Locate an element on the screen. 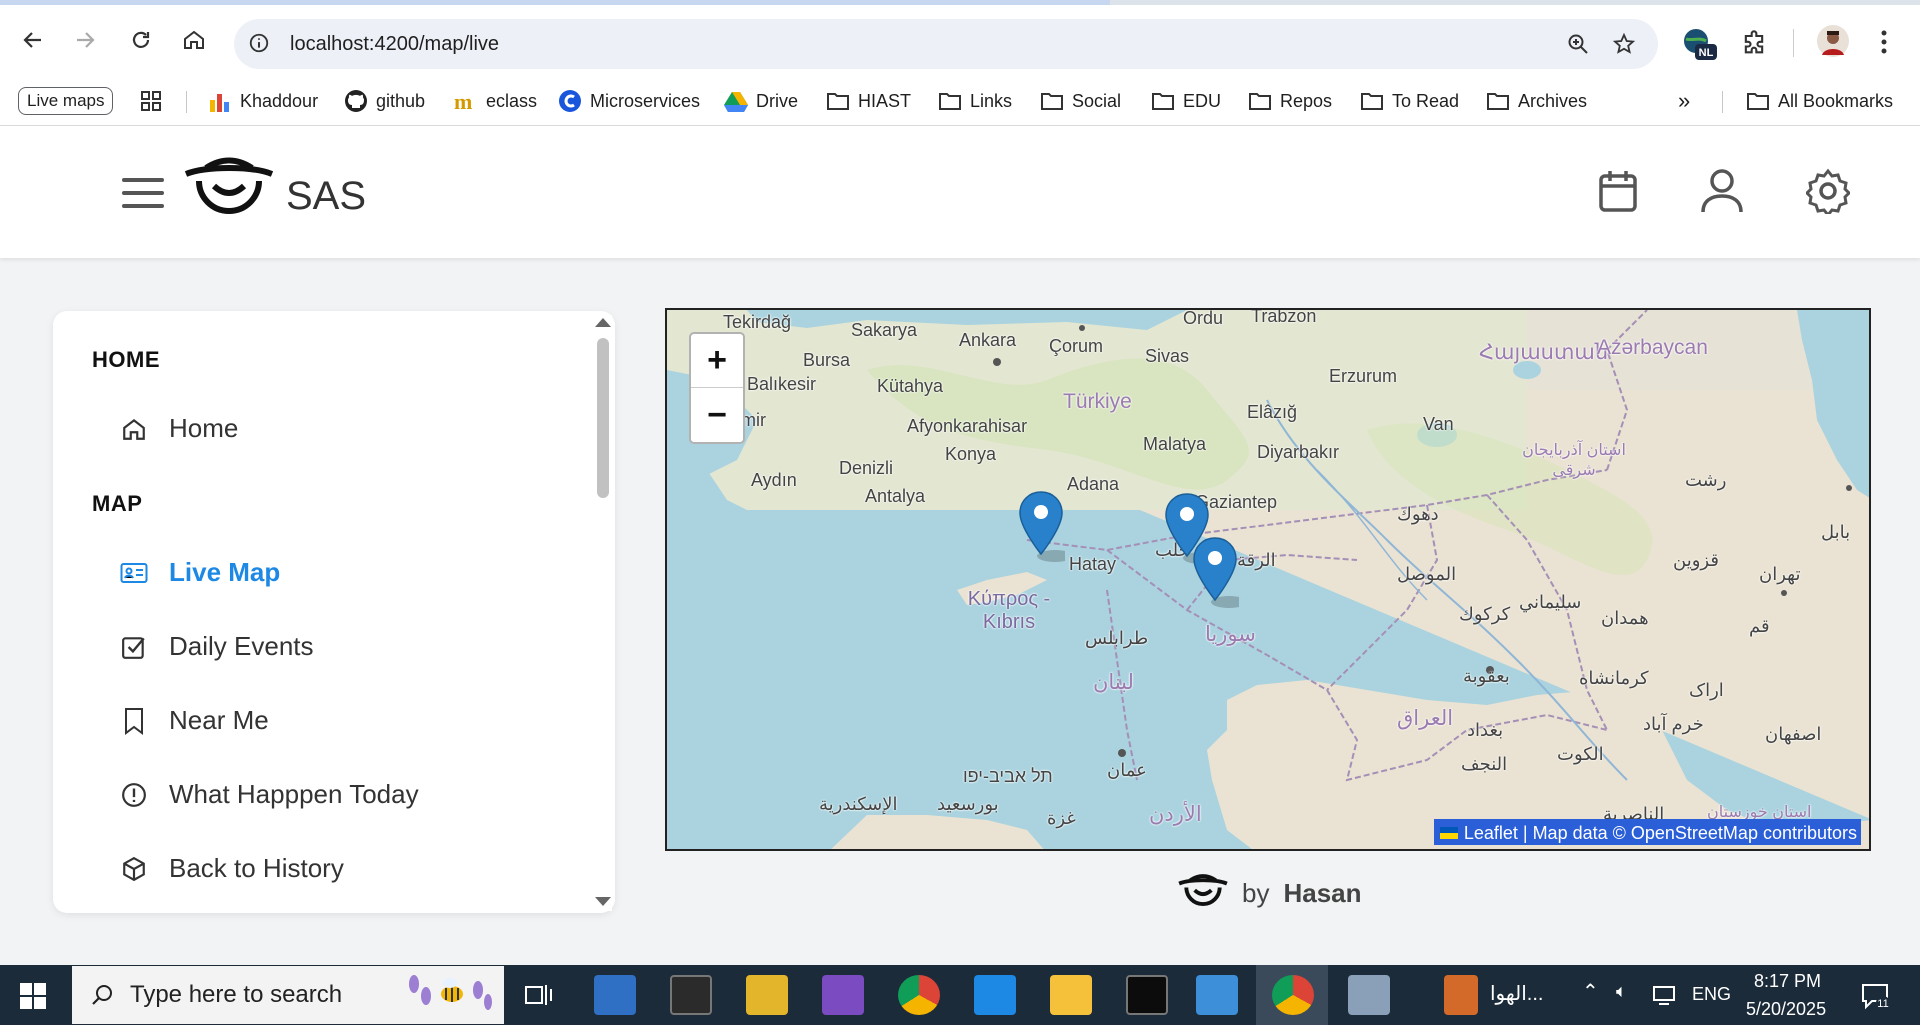  chrome-profile-app-icon is located at coordinates (1293, 995).